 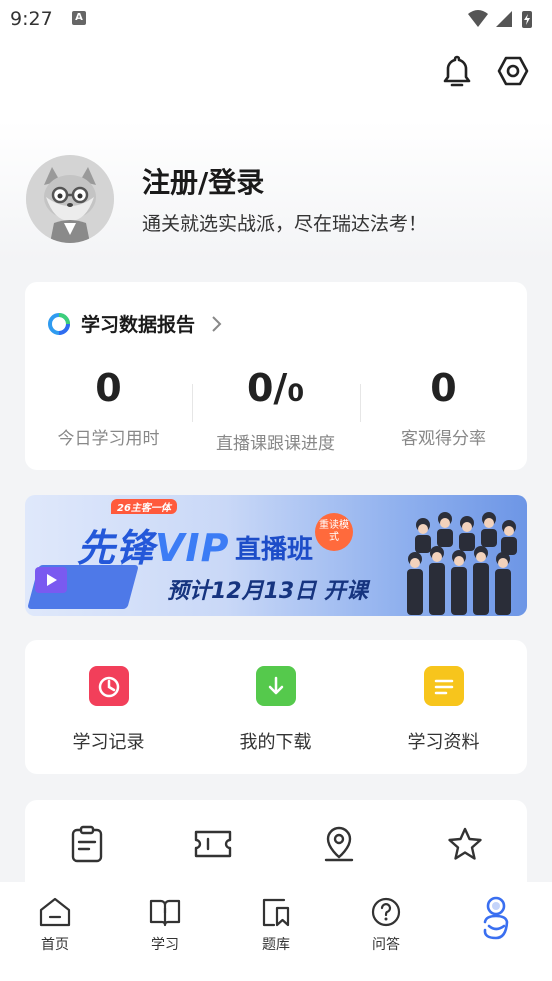 I want to click on stat-today-time: 0 今日学习用时, so click(x=108, y=407).